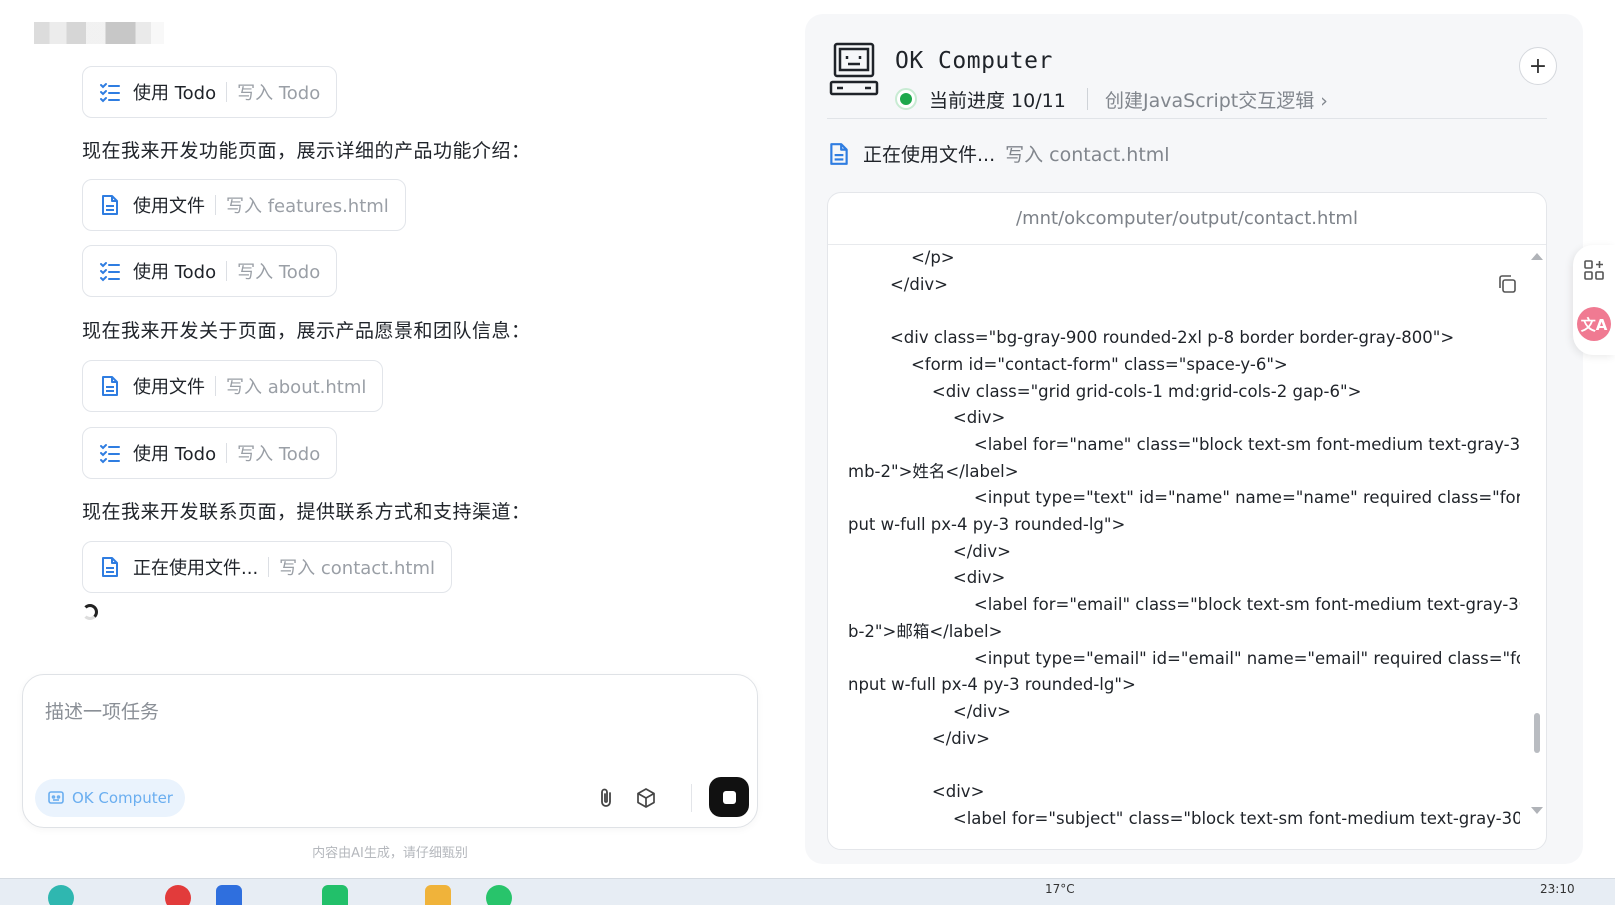  What do you see at coordinates (1187, 118) in the screenshot?
I see `panel-divider` at bounding box center [1187, 118].